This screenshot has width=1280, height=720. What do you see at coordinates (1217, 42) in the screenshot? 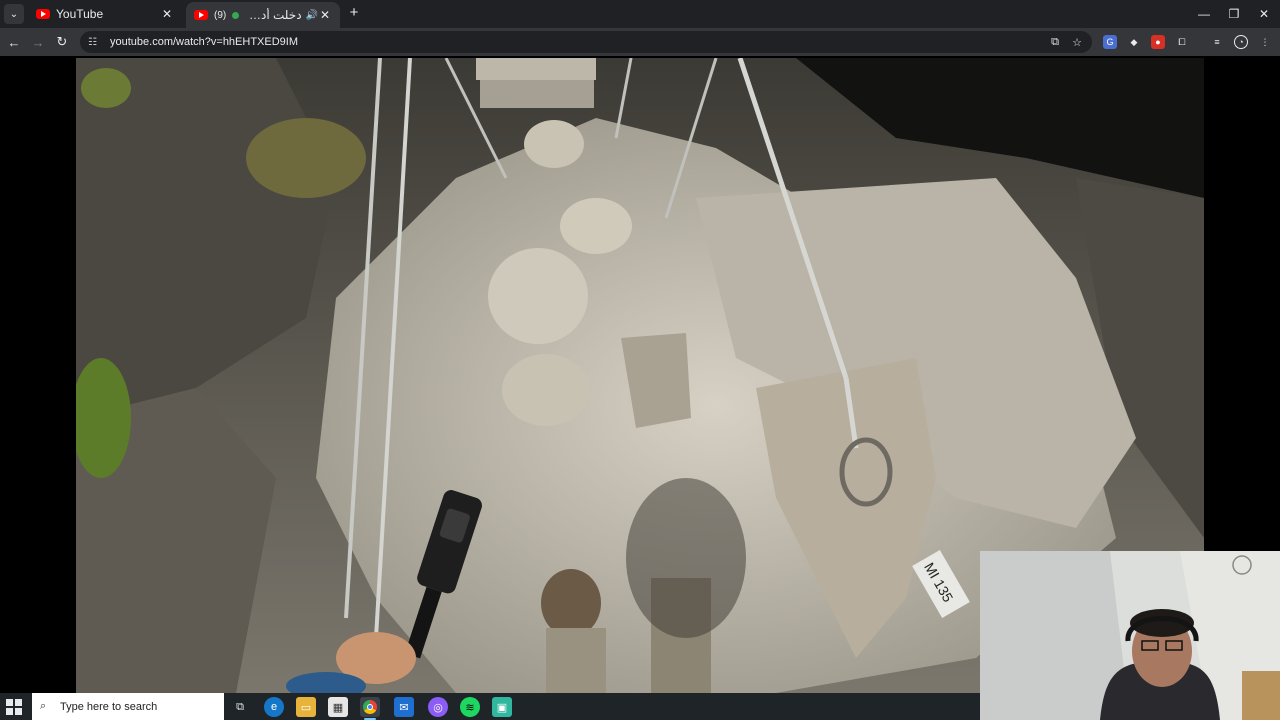
I see `media-control-icon: ≡` at bounding box center [1217, 42].